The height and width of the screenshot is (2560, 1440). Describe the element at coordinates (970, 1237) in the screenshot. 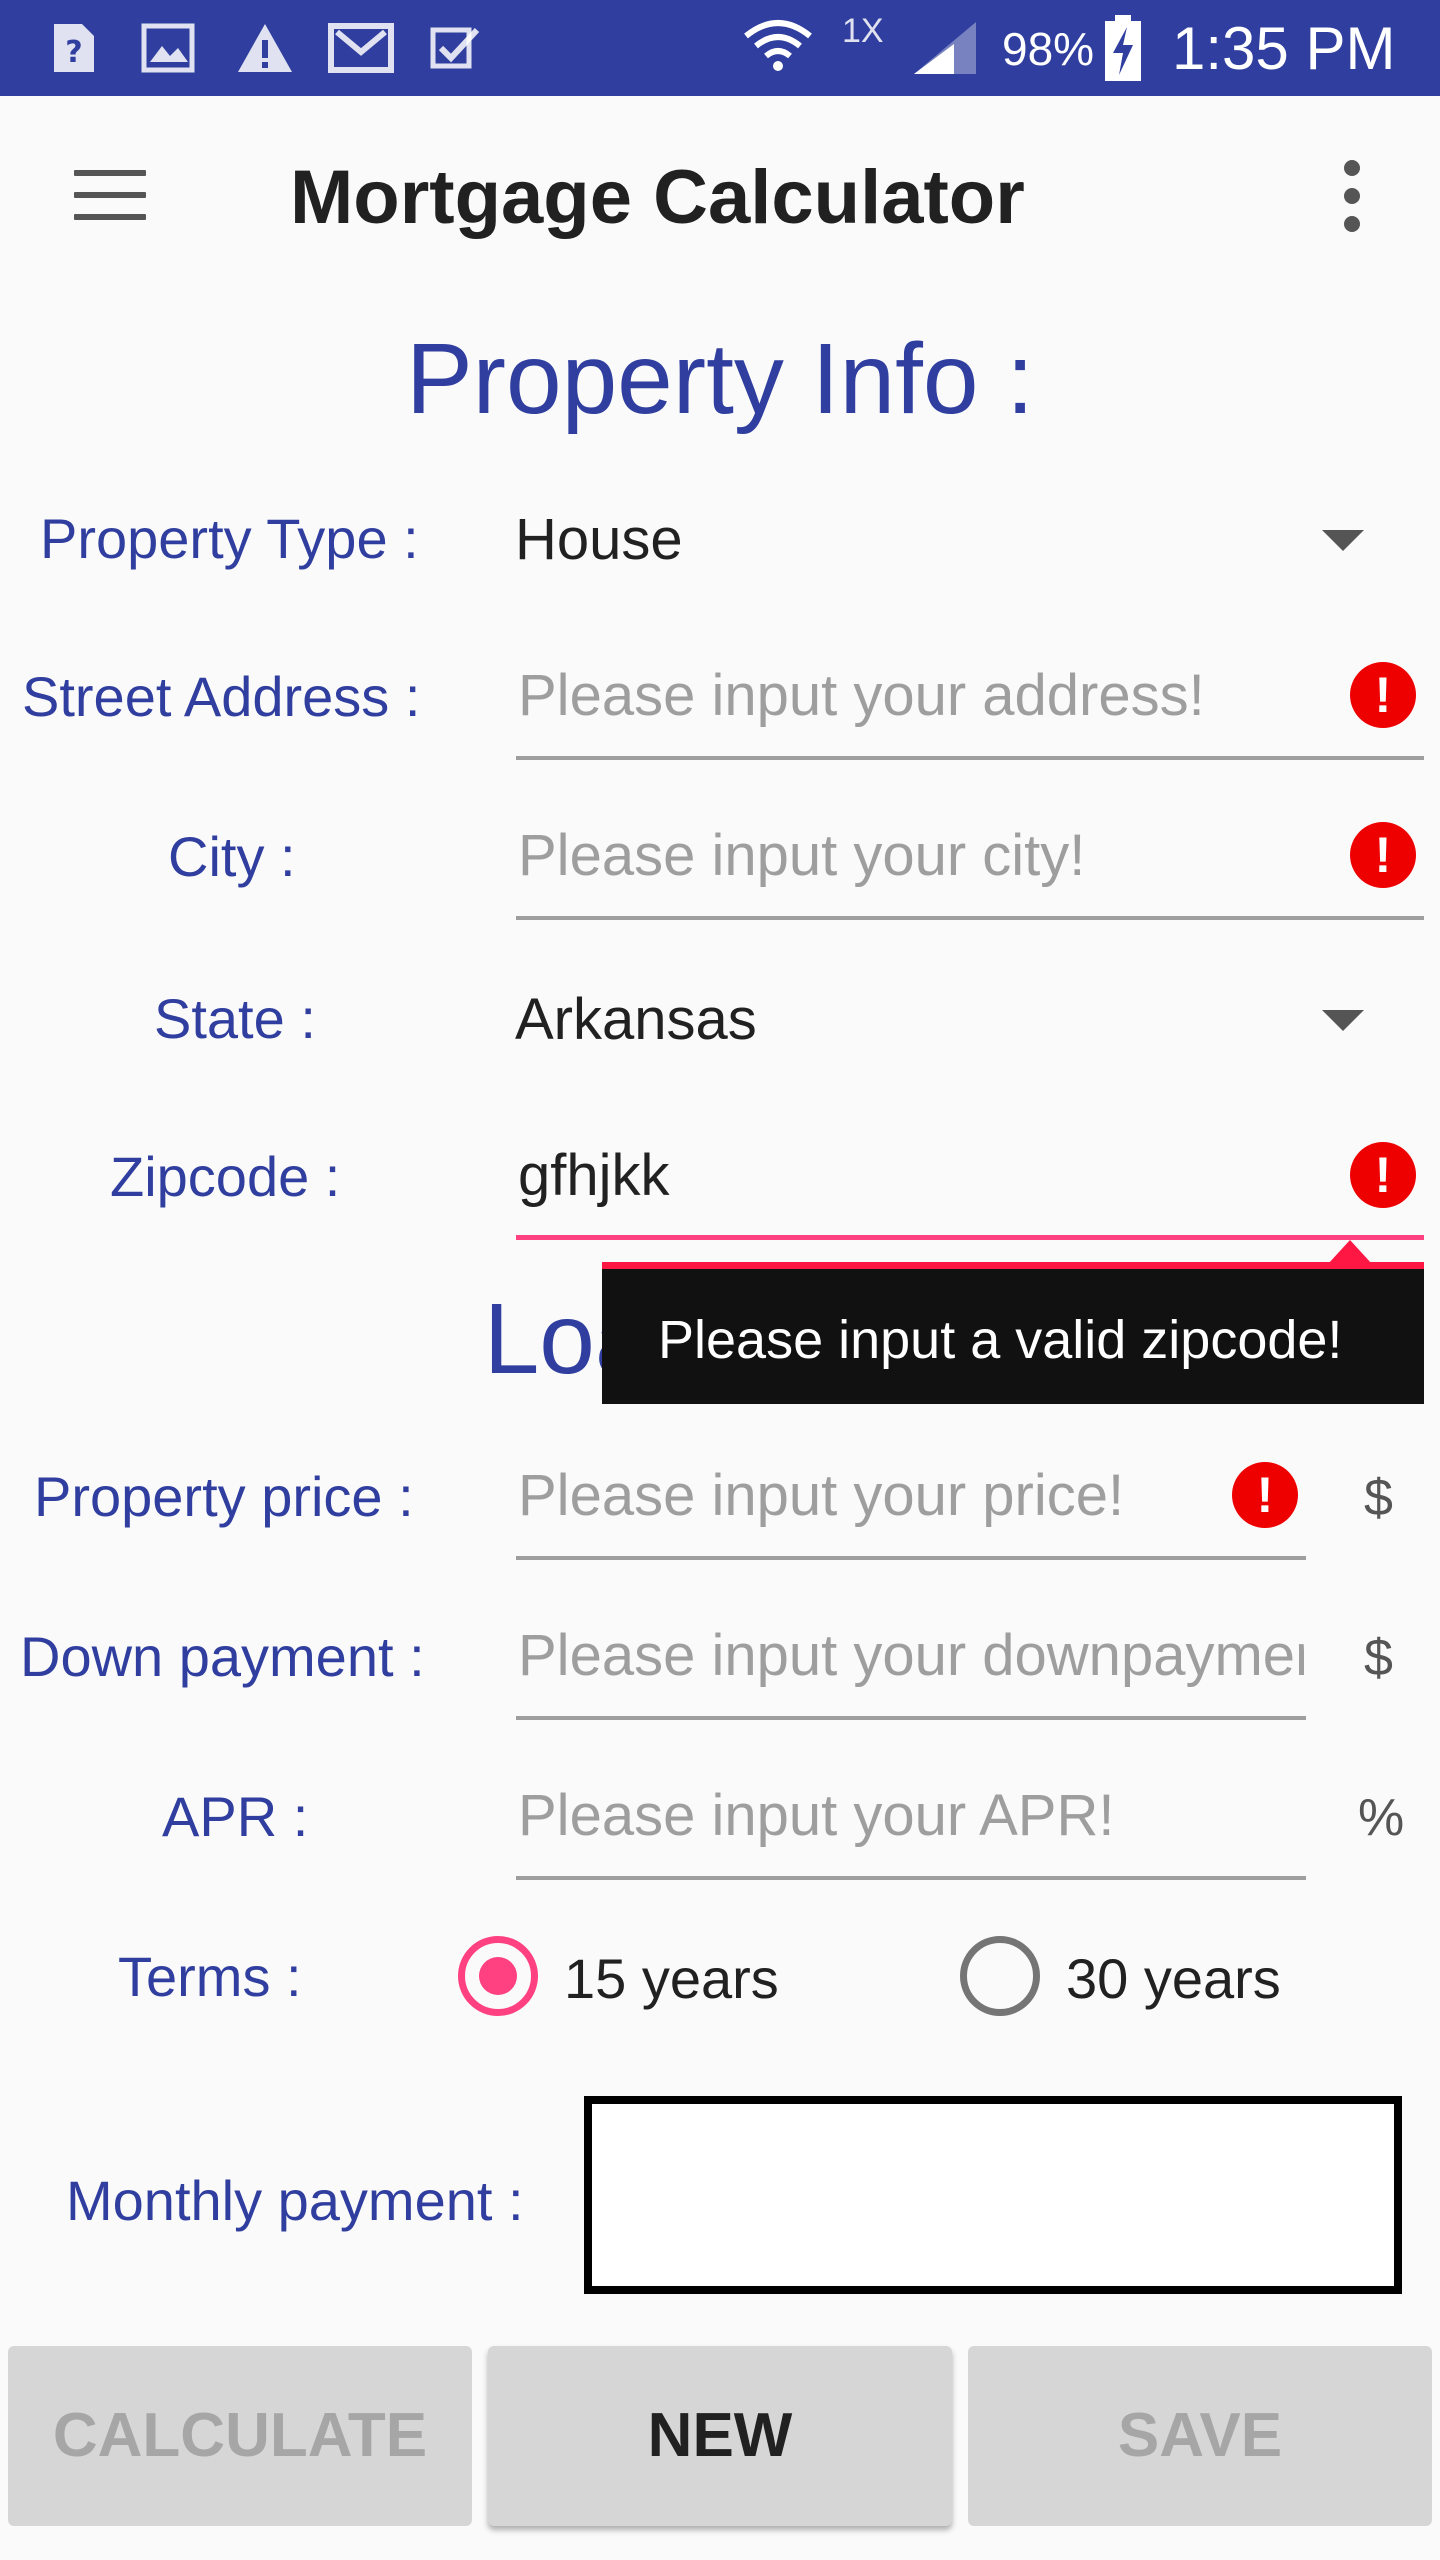

I see `zipcode-underline` at that location.